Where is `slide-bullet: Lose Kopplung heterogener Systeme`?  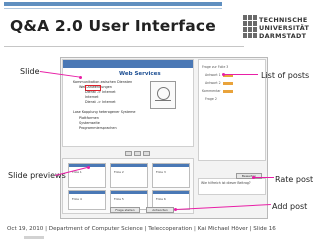 slide-bullet: Lose Kopplung heterogener Systeme is located at coordinates (104, 112).